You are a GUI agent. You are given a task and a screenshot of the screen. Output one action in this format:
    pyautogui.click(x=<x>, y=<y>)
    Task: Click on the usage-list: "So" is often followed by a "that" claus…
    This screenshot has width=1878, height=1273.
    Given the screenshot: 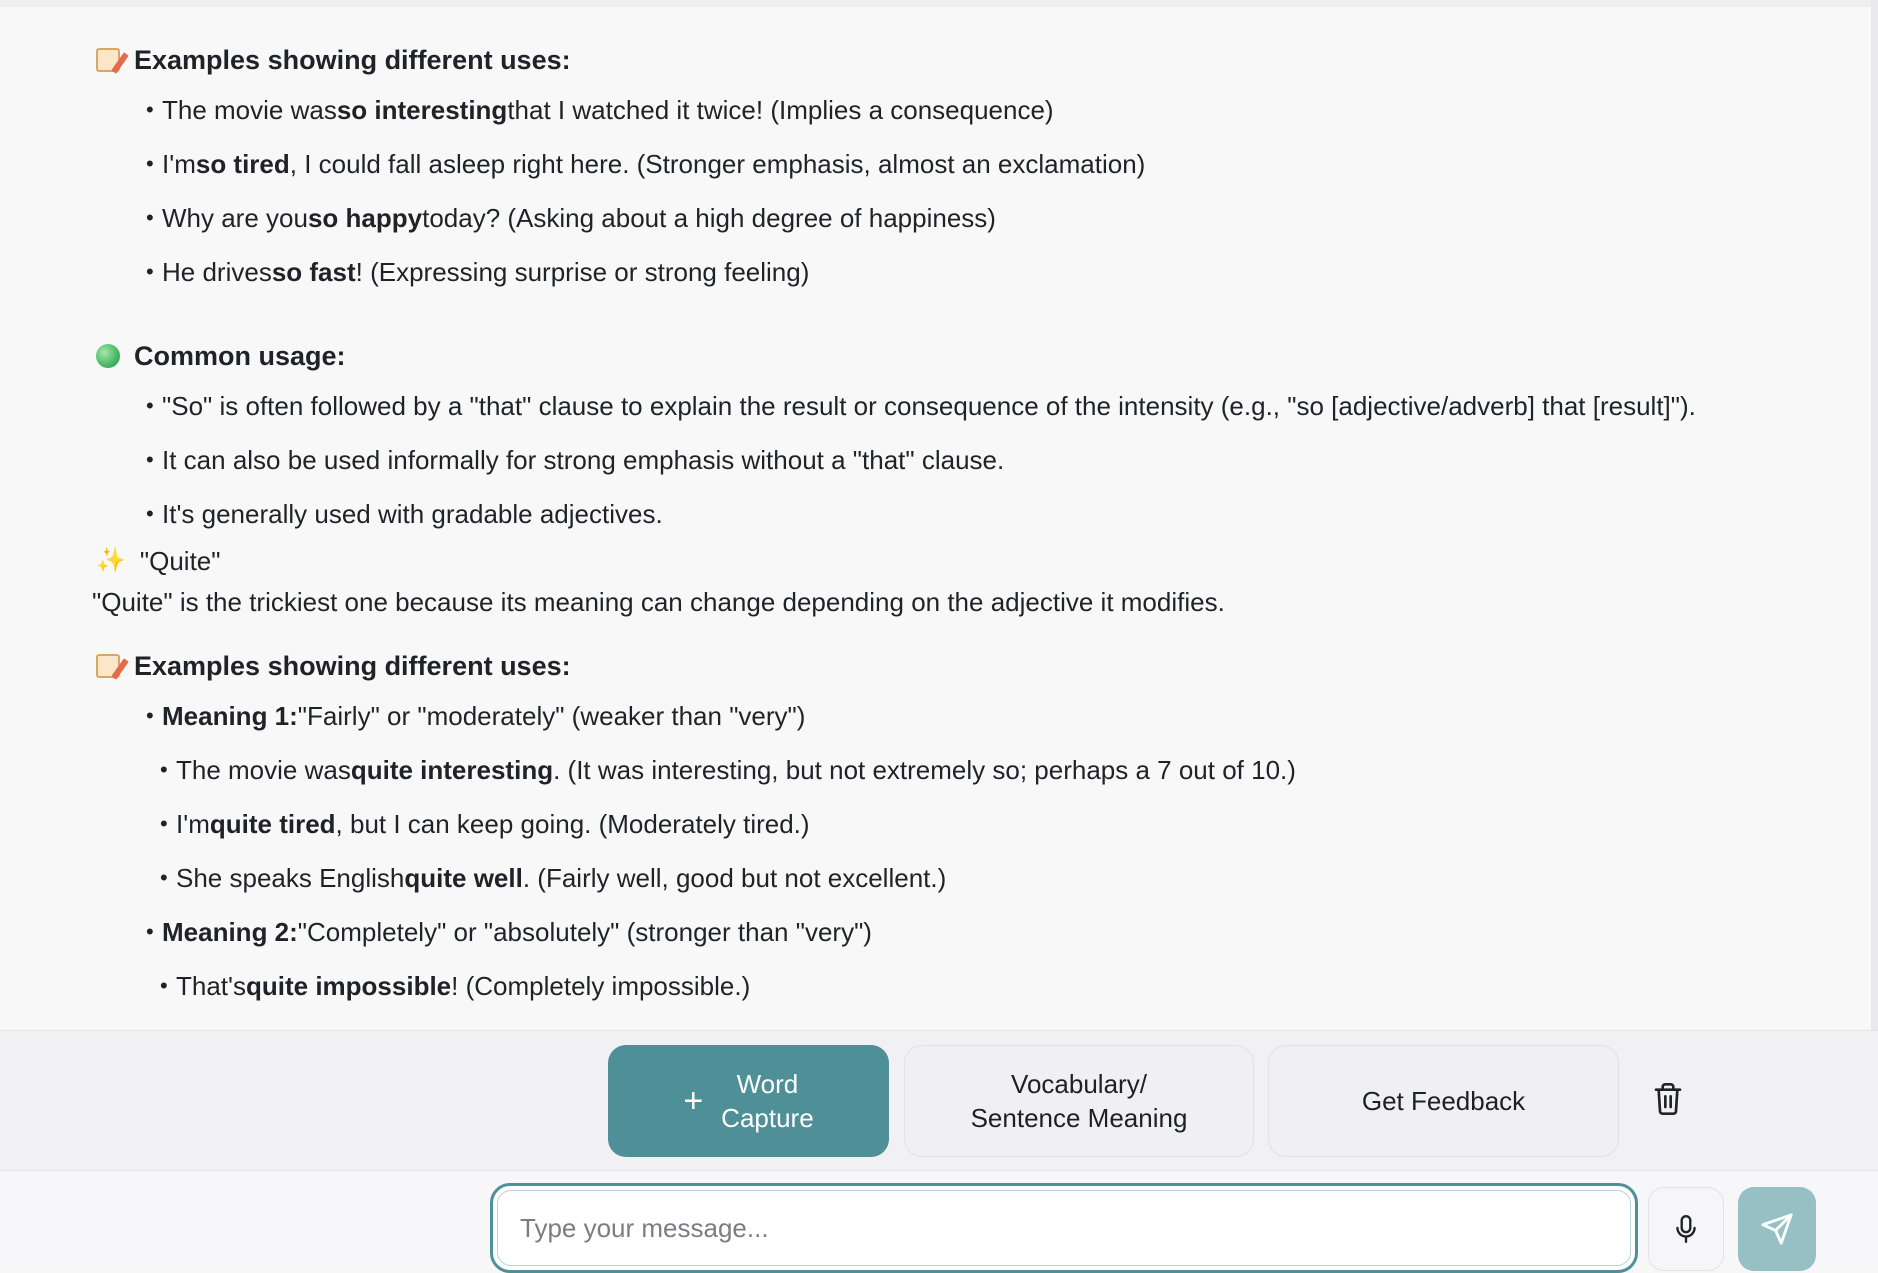 What is the action you would take?
    pyautogui.click(x=979, y=460)
    